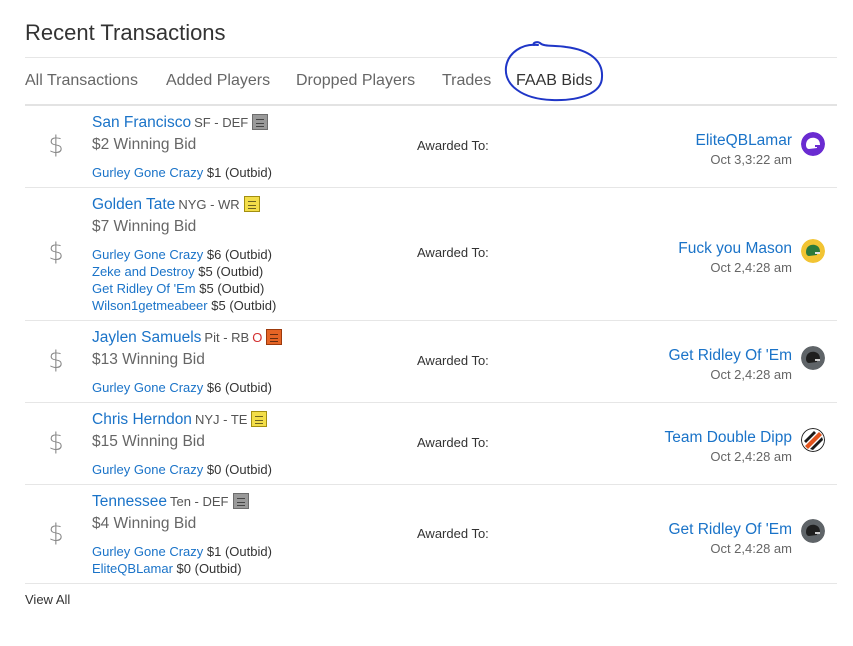 The width and height of the screenshot is (853, 646). Describe the element at coordinates (144, 226) in the screenshot. I see `winning-bid: $7 Winning Bid` at that location.